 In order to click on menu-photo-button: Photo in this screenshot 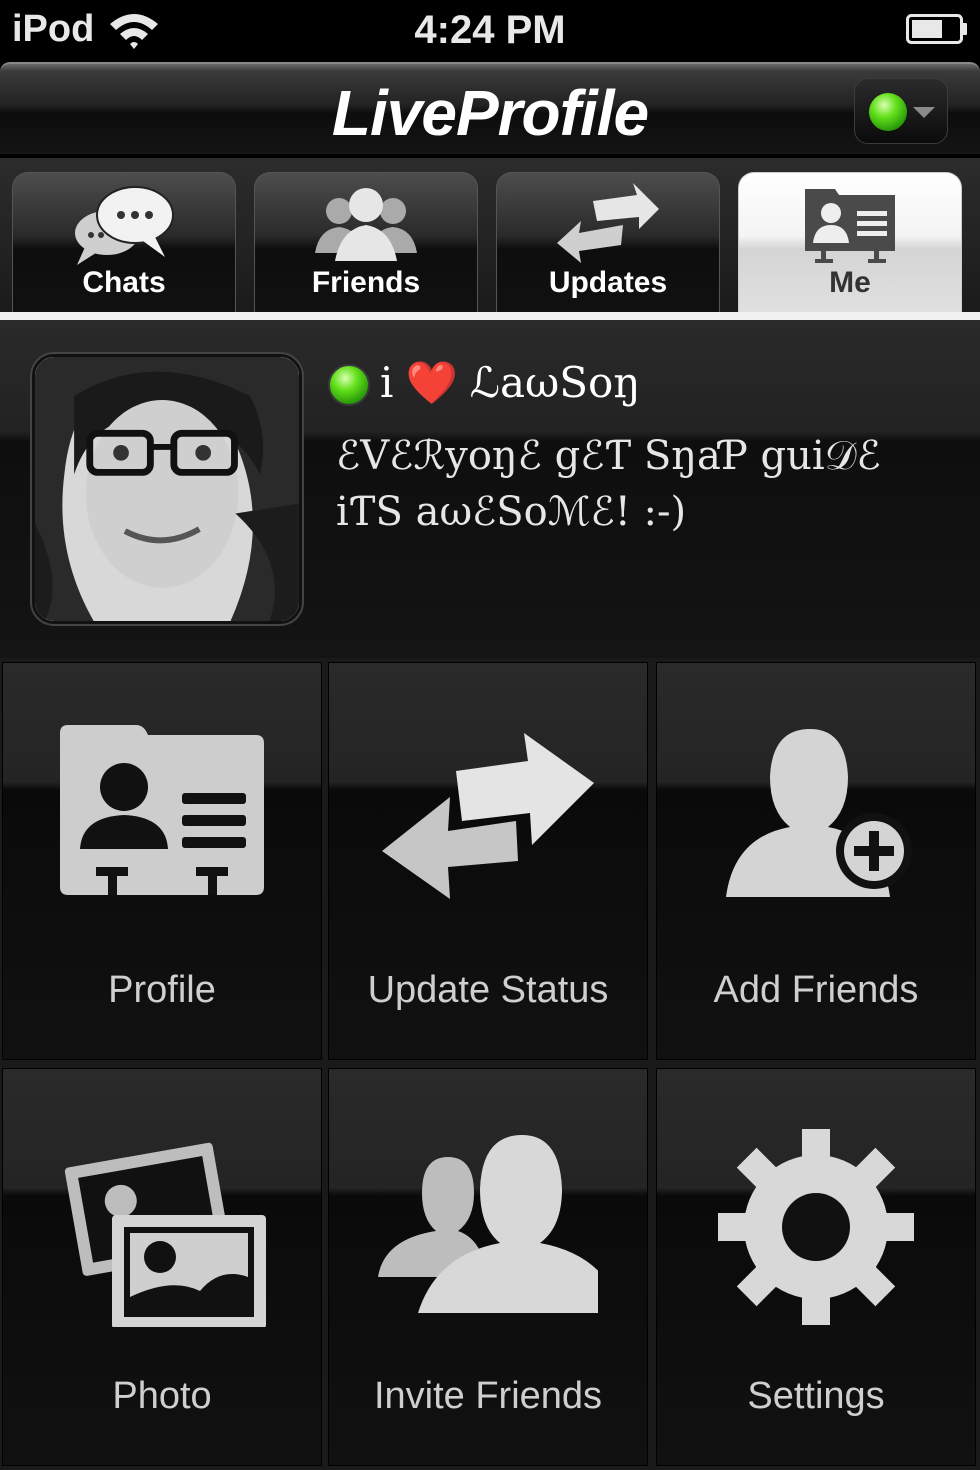, I will do `click(162, 1267)`.